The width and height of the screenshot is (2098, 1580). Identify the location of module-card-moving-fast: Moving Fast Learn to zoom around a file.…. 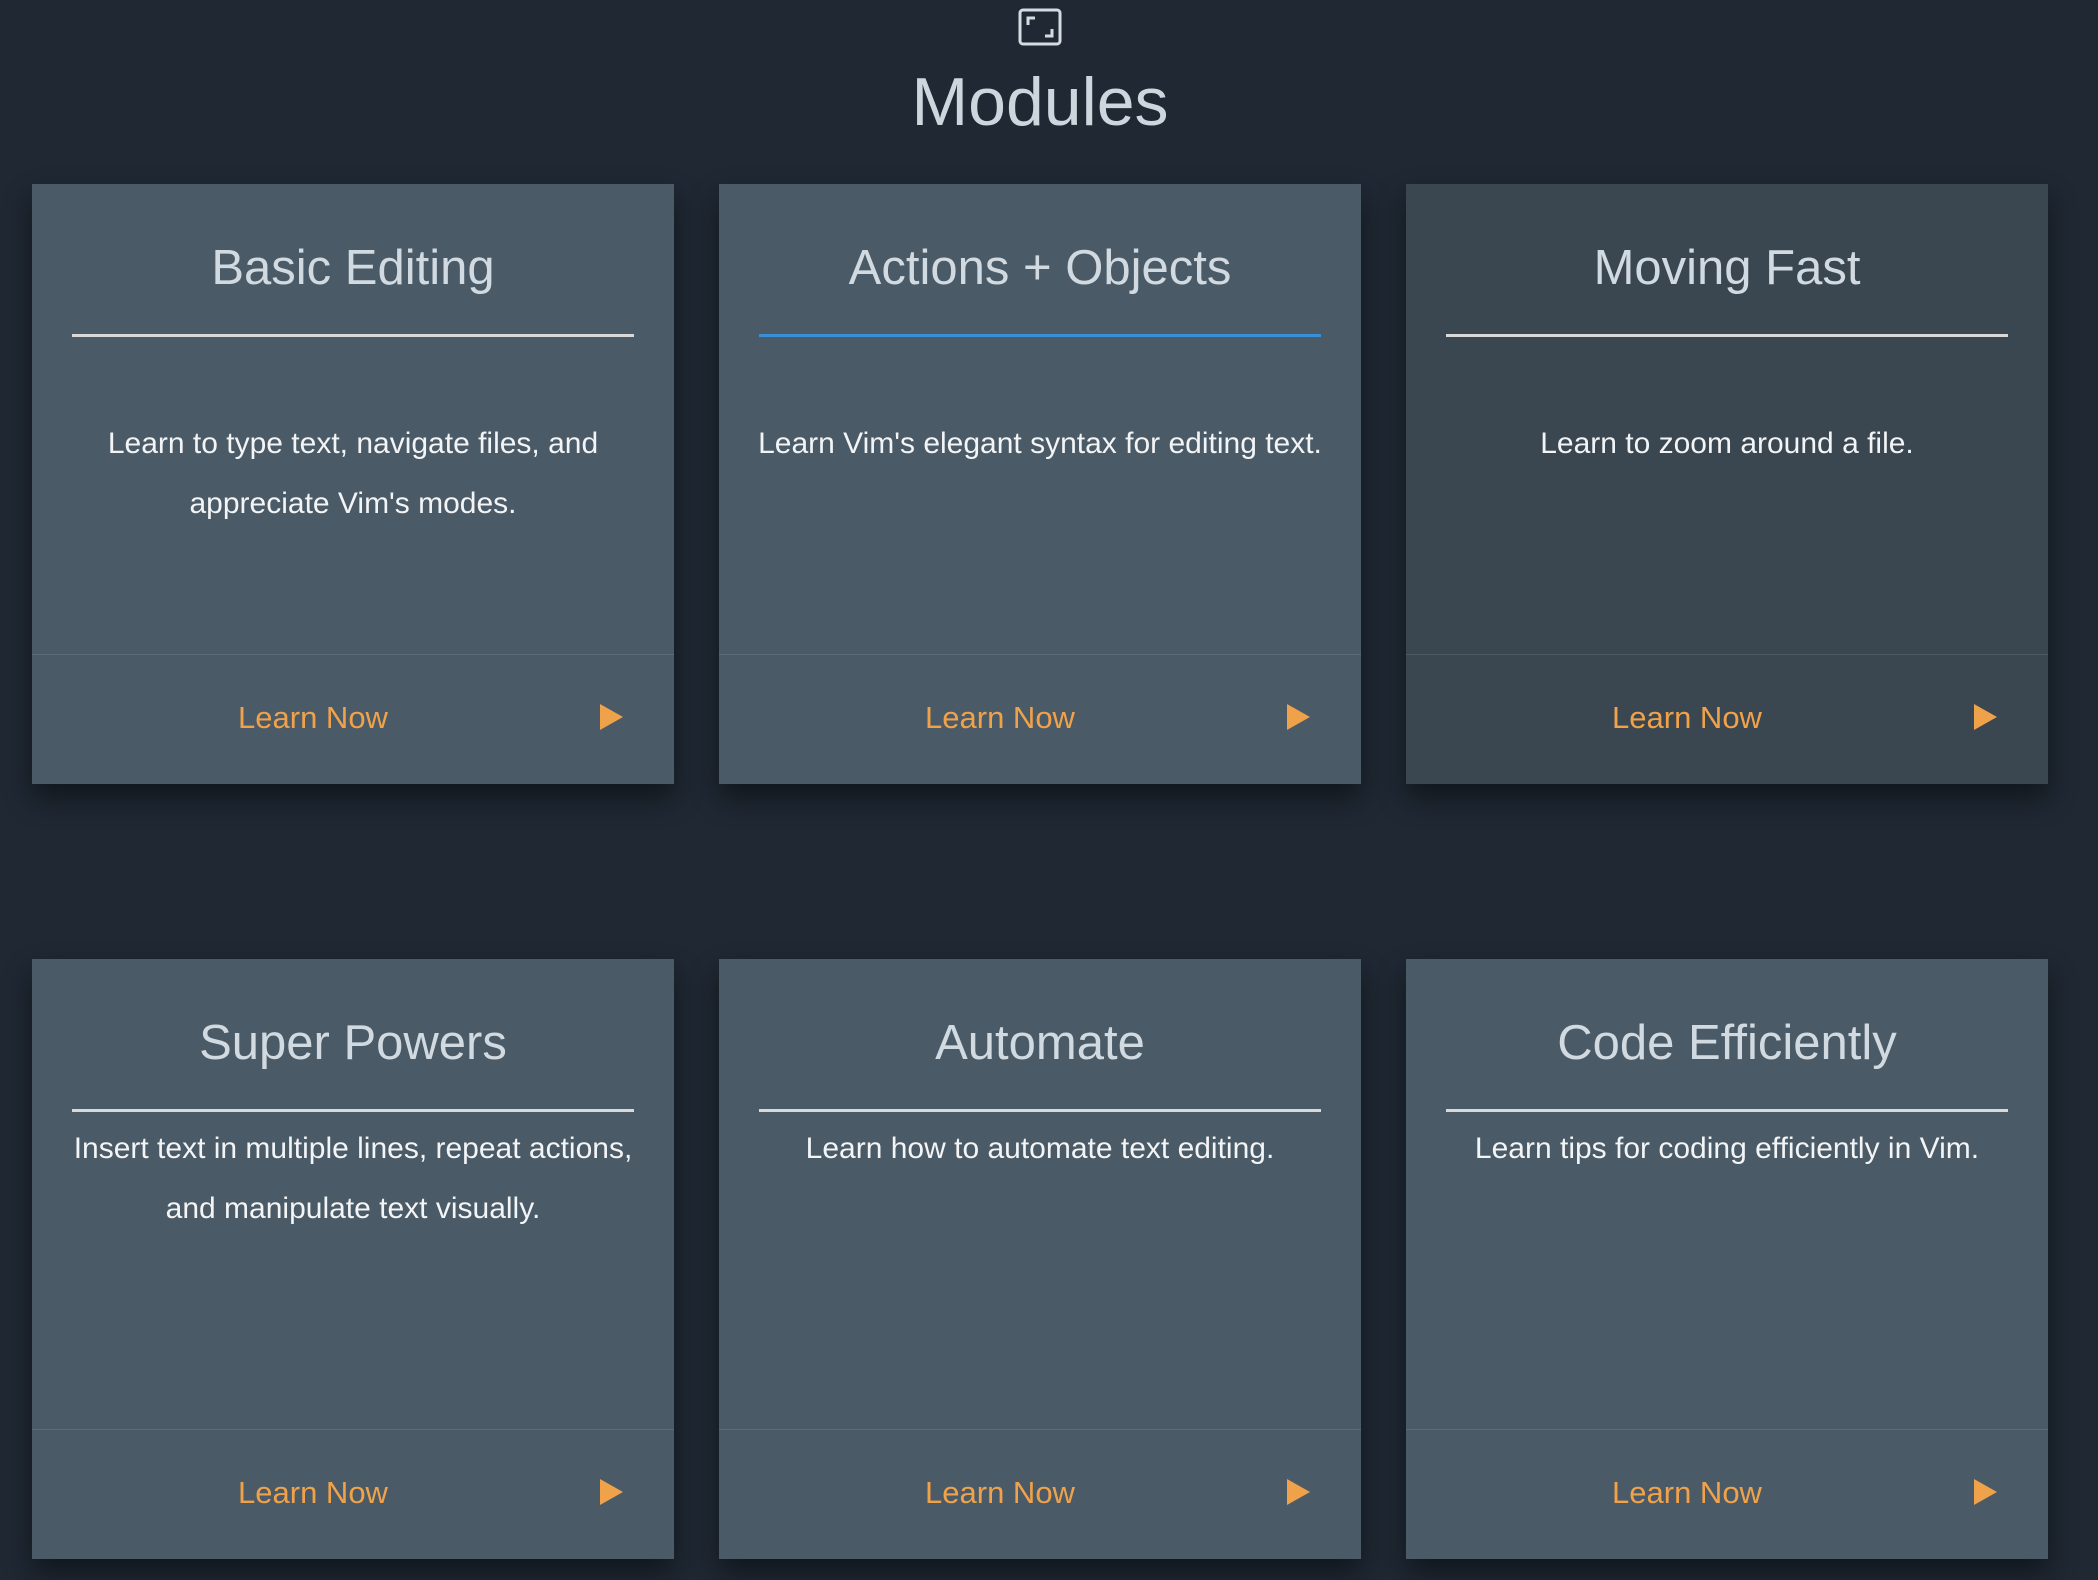
(1727, 484).